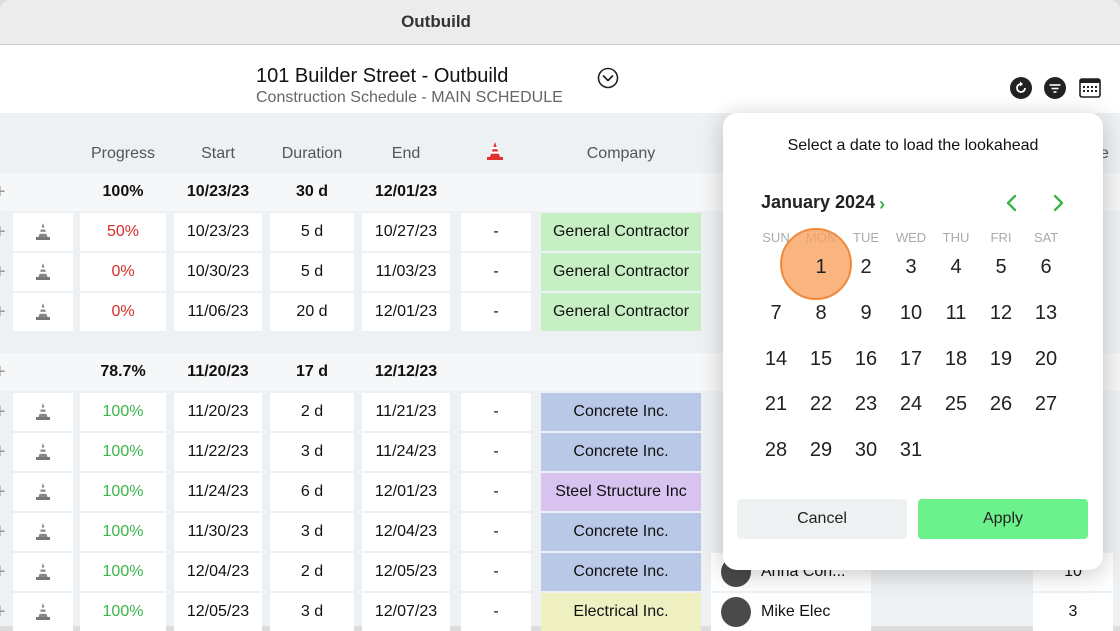 This screenshot has width=1120, height=631. What do you see at coordinates (866, 359) in the screenshot?
I see `calendar-day: 16` at bounding box center [866, 359].